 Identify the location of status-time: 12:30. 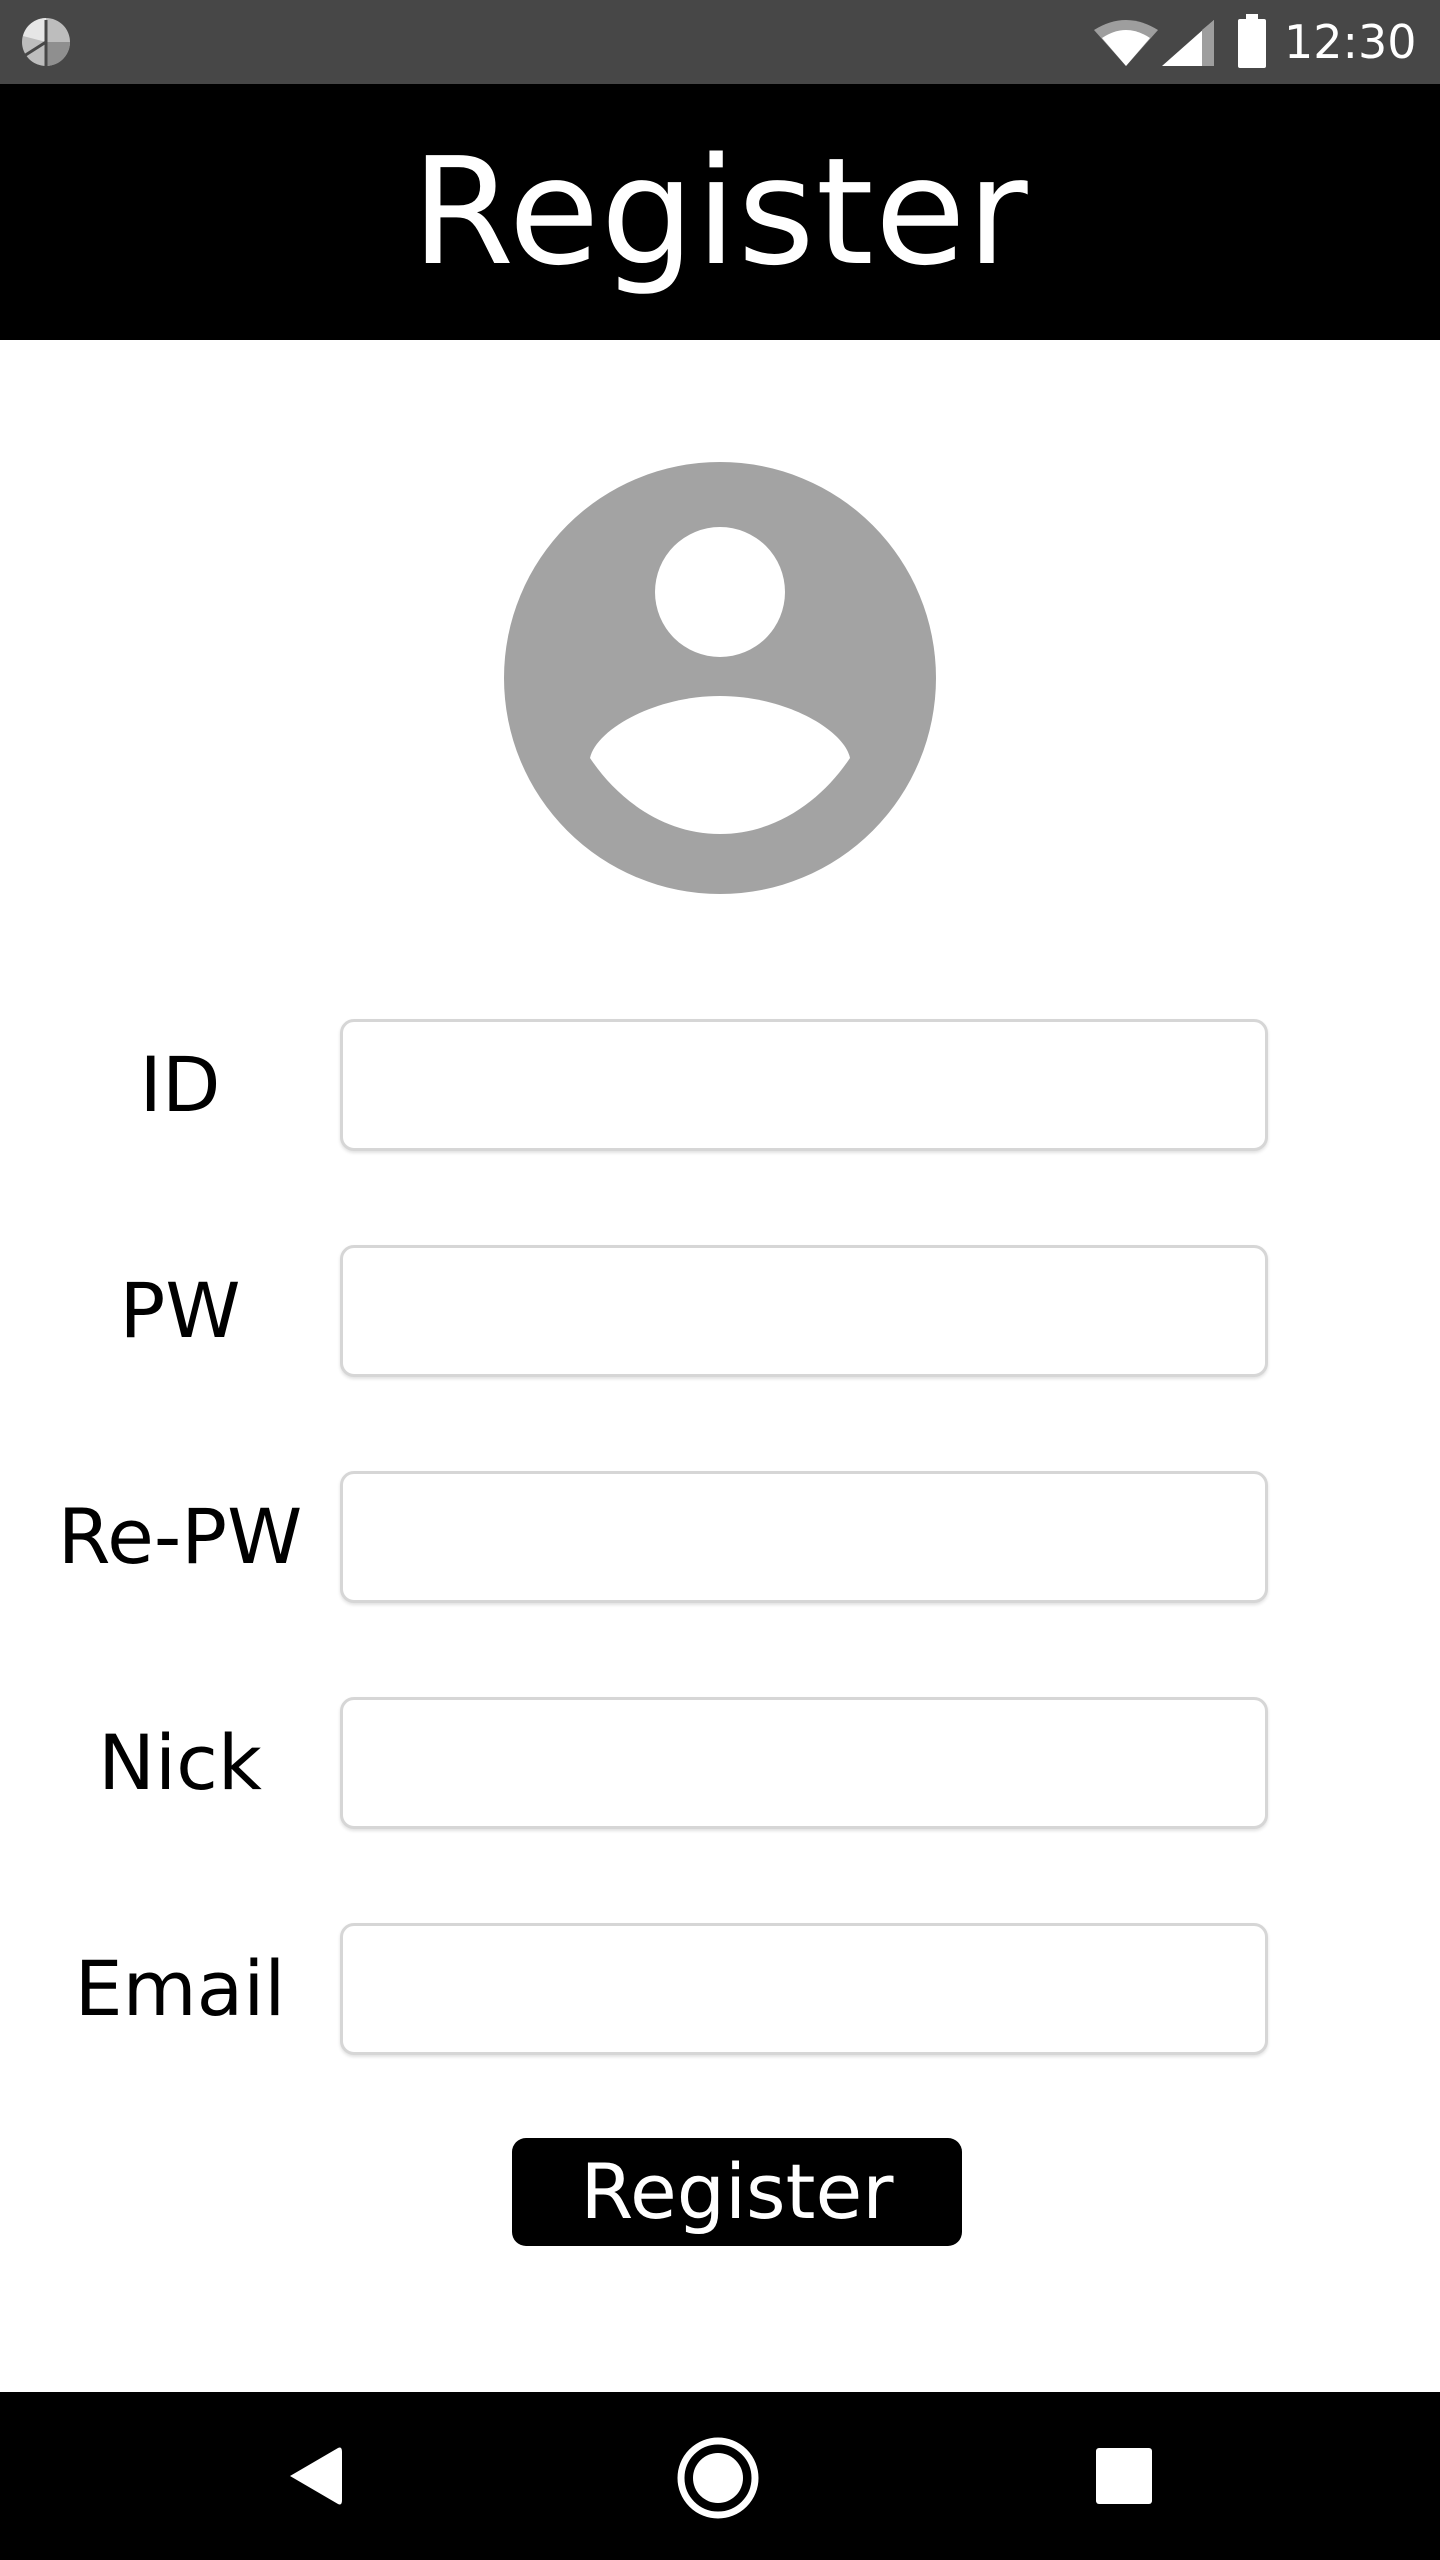
(1350, 42).